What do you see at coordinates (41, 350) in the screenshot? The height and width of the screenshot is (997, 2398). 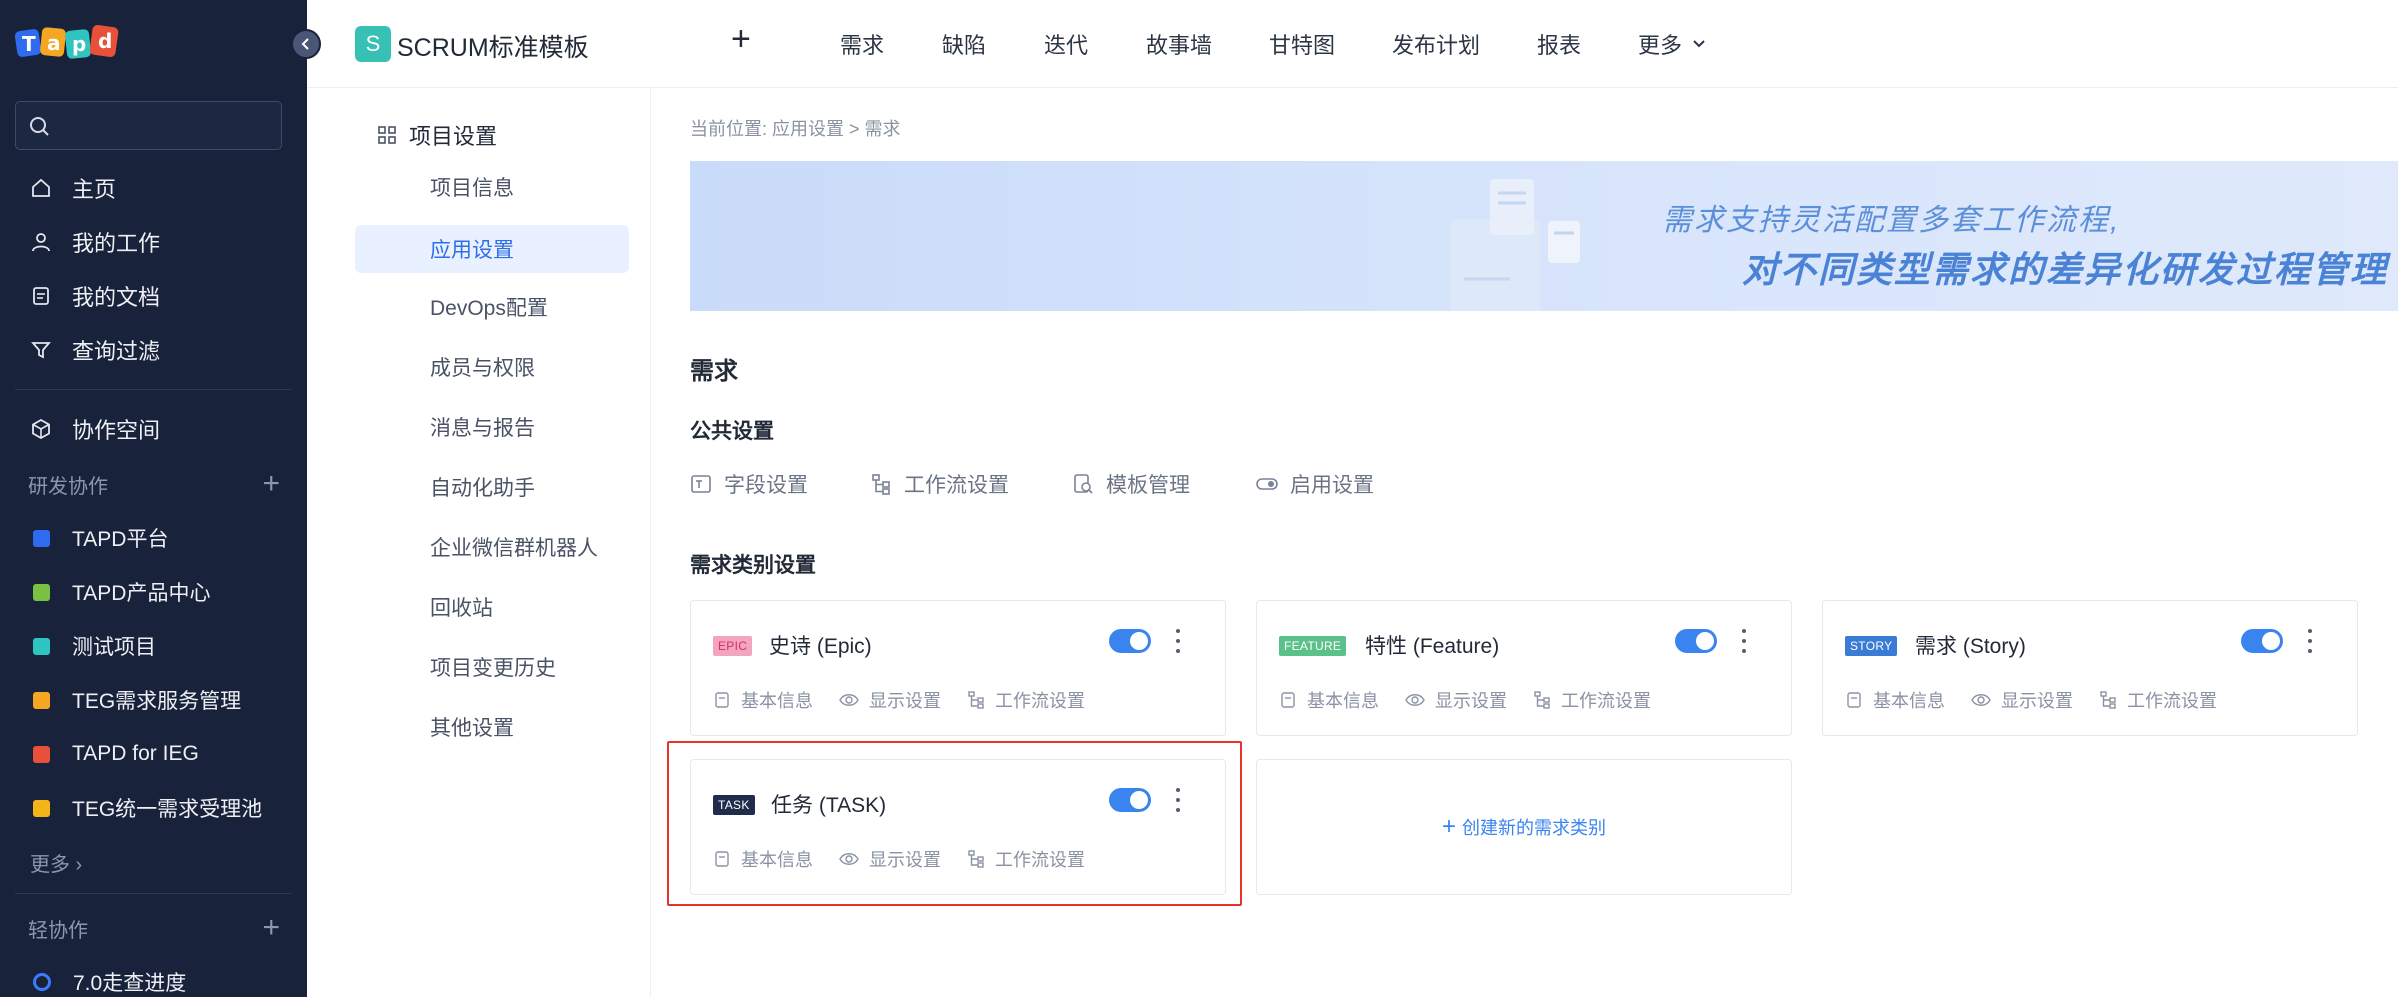 I see `filter-icon` at bounding box center [41, 350].